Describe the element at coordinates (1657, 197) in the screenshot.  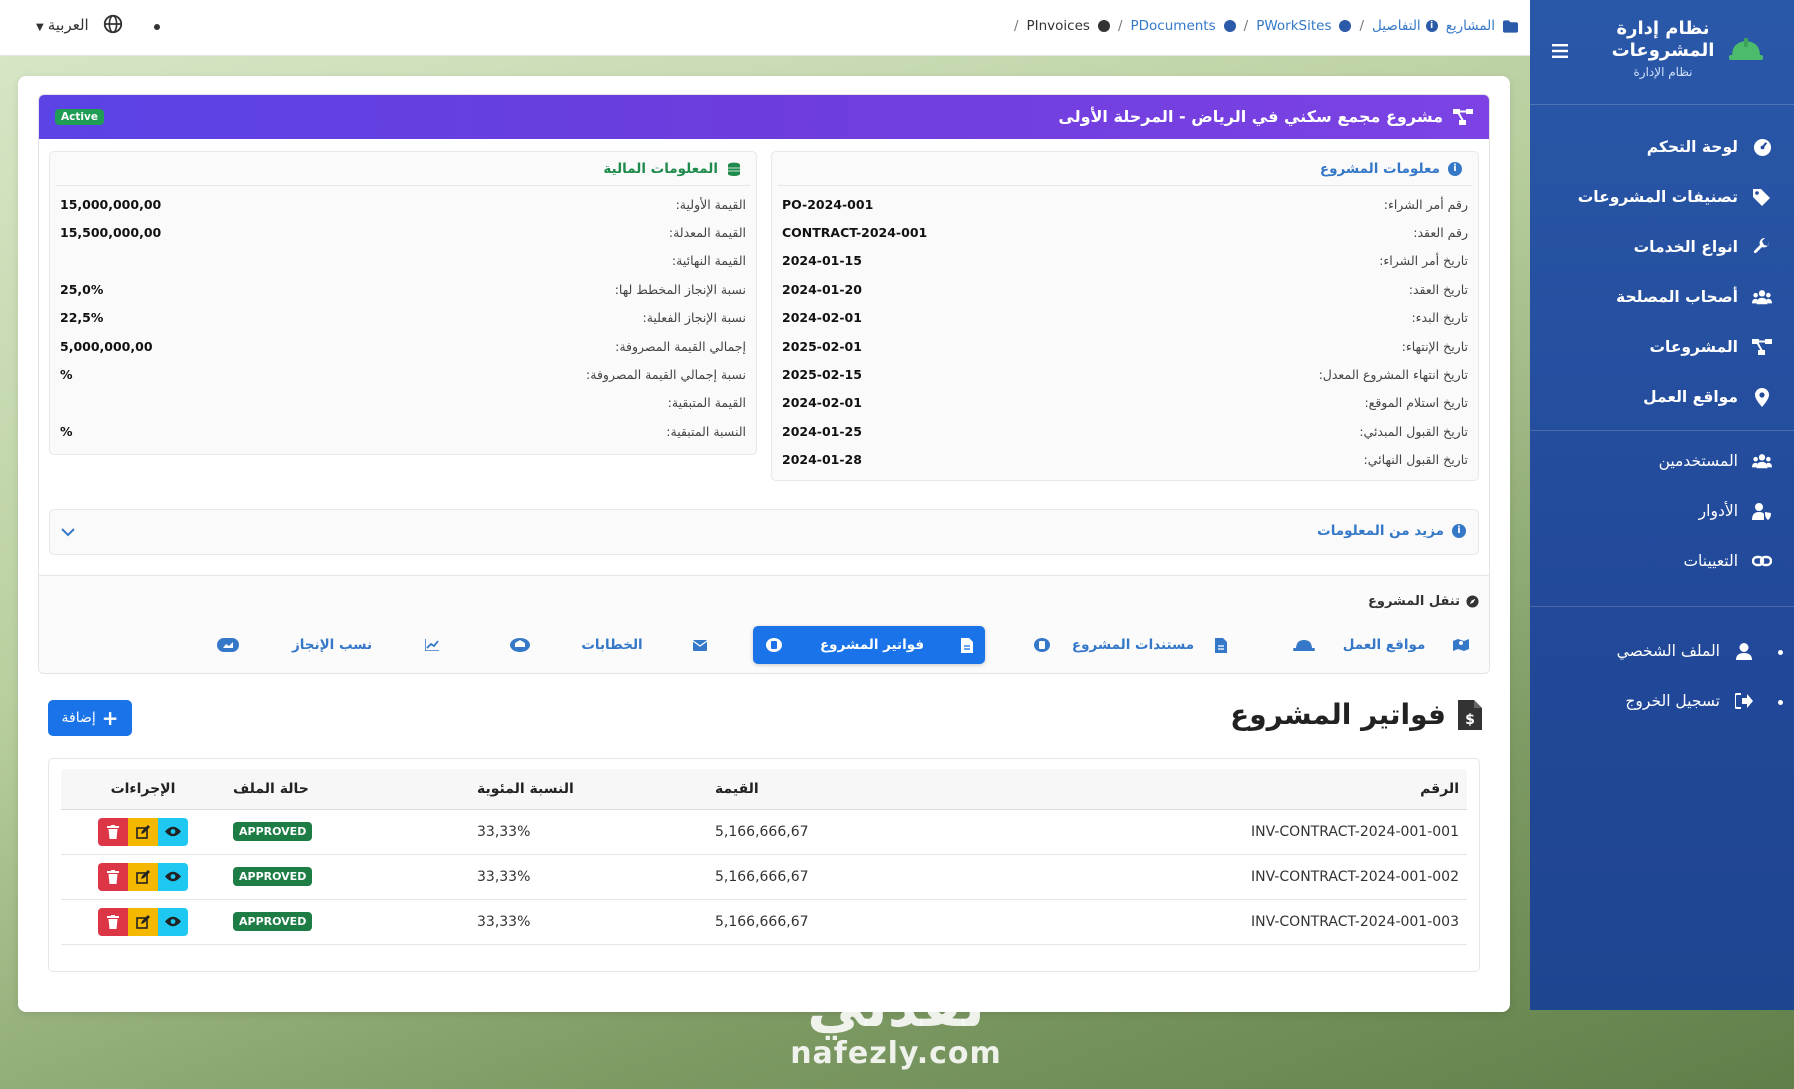
I see `sidebar-item-project-categories: تصنيفات المشروعات` at that location.